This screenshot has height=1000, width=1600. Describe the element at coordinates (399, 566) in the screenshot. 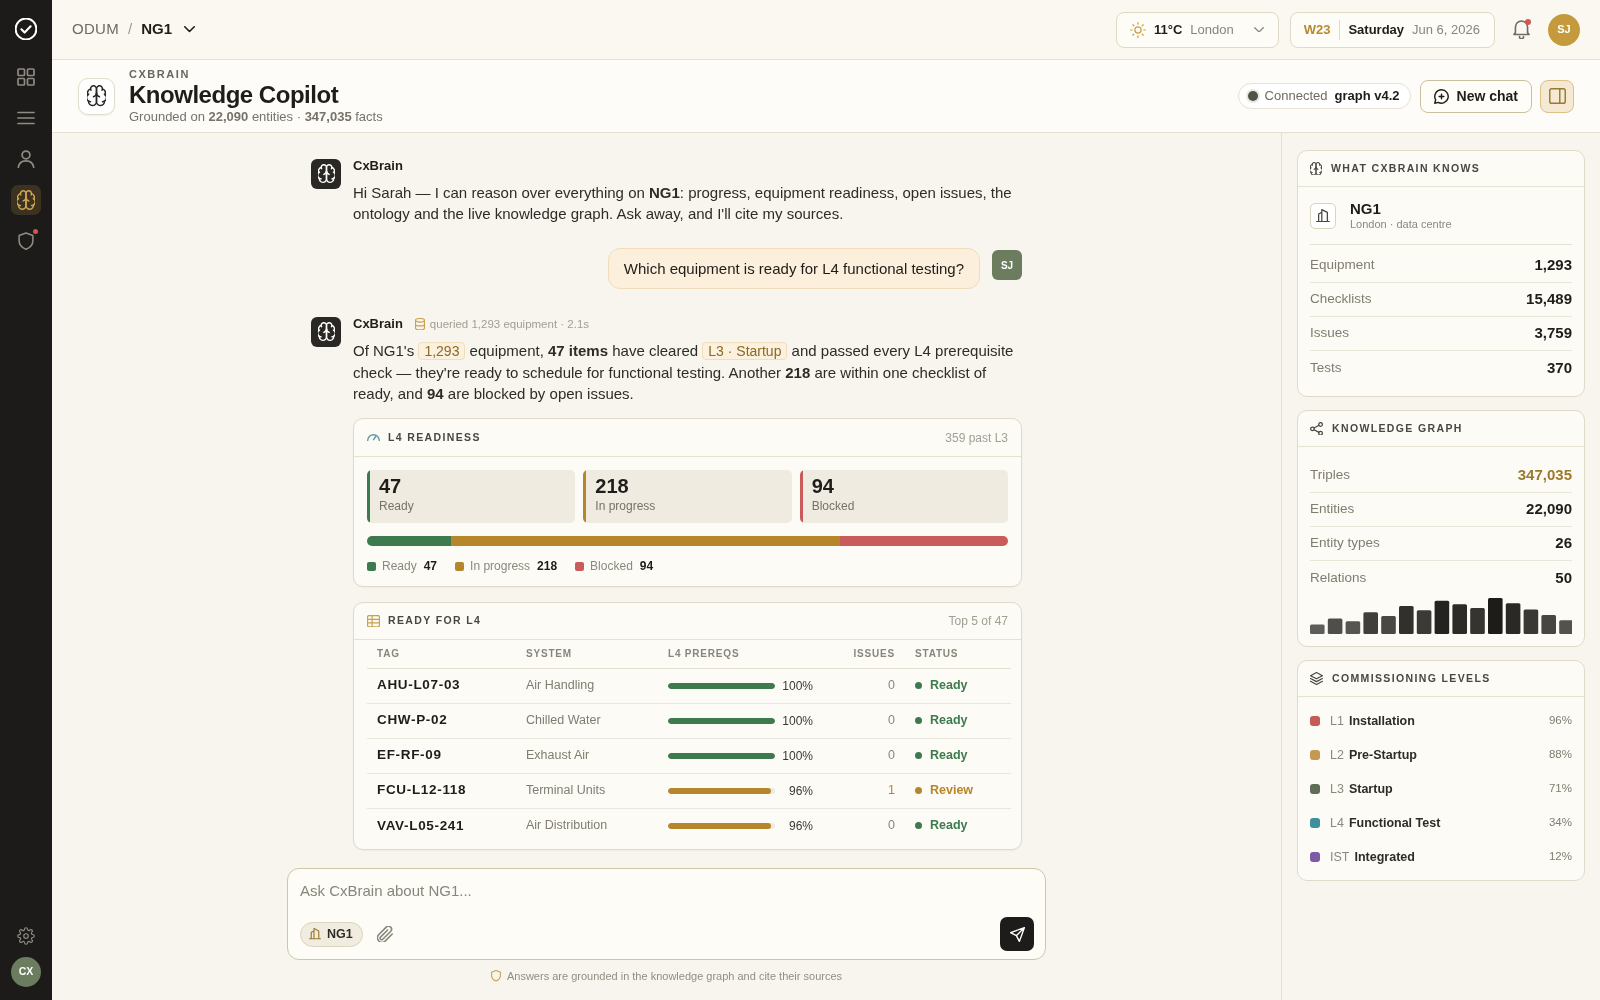

I see `legend-label: Ready` at that location.